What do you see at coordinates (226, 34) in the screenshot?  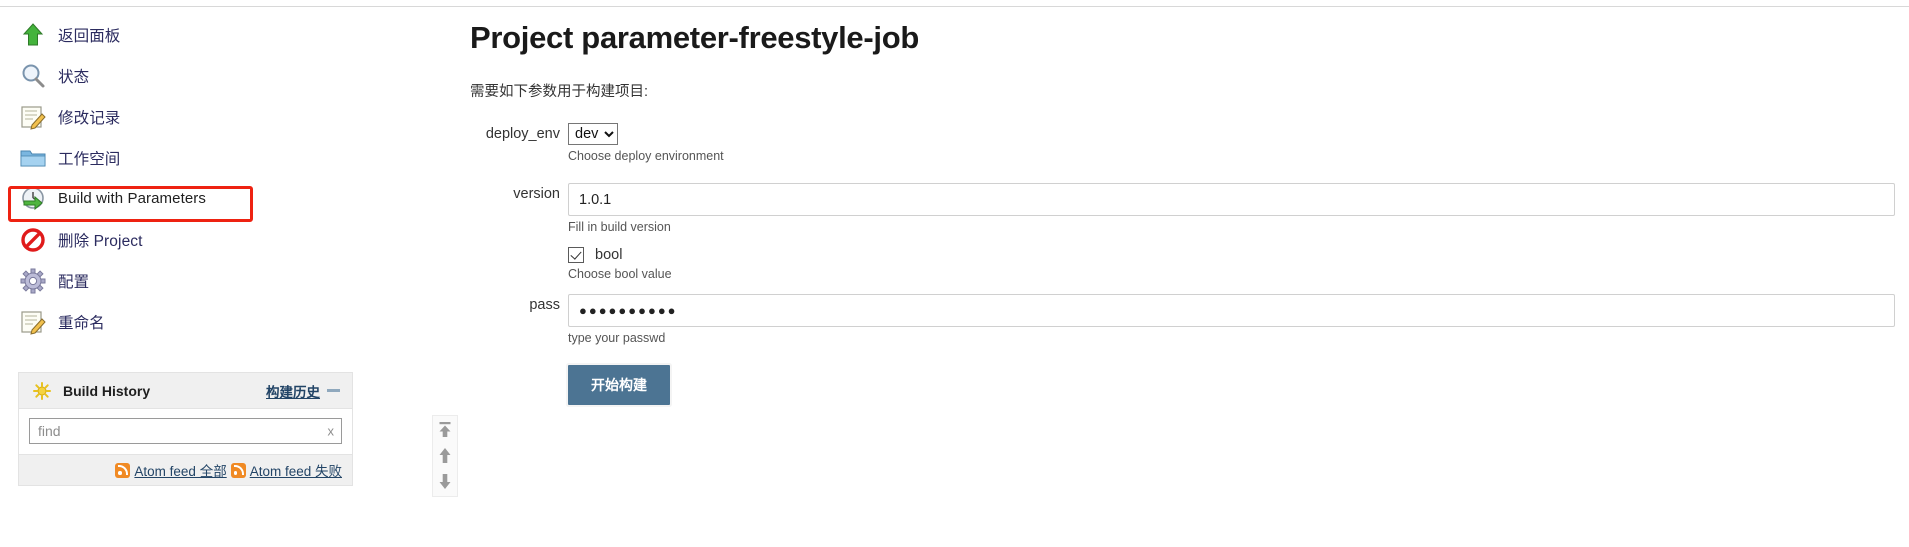 I see `sidebar-item-back-to-dashboard: 返回面板` at bounding box center [226, 34].